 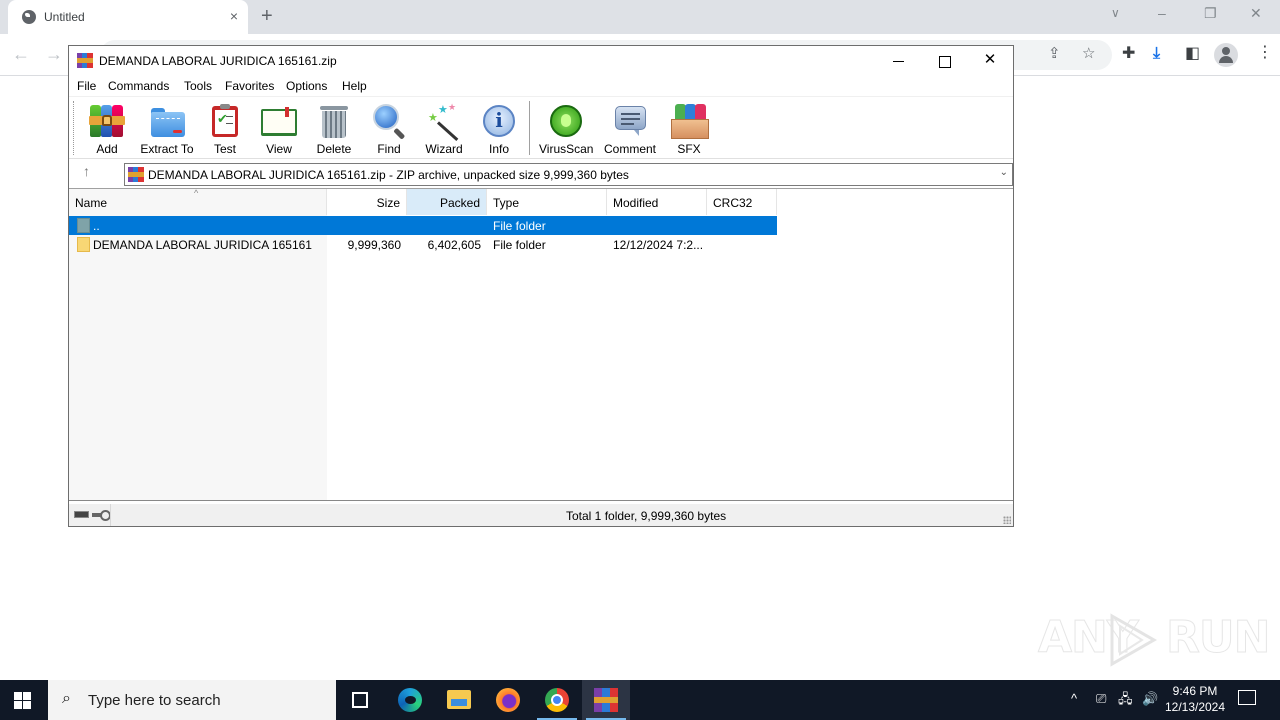 I want to click on taskbar-winrar, so click(x=606, y=700).